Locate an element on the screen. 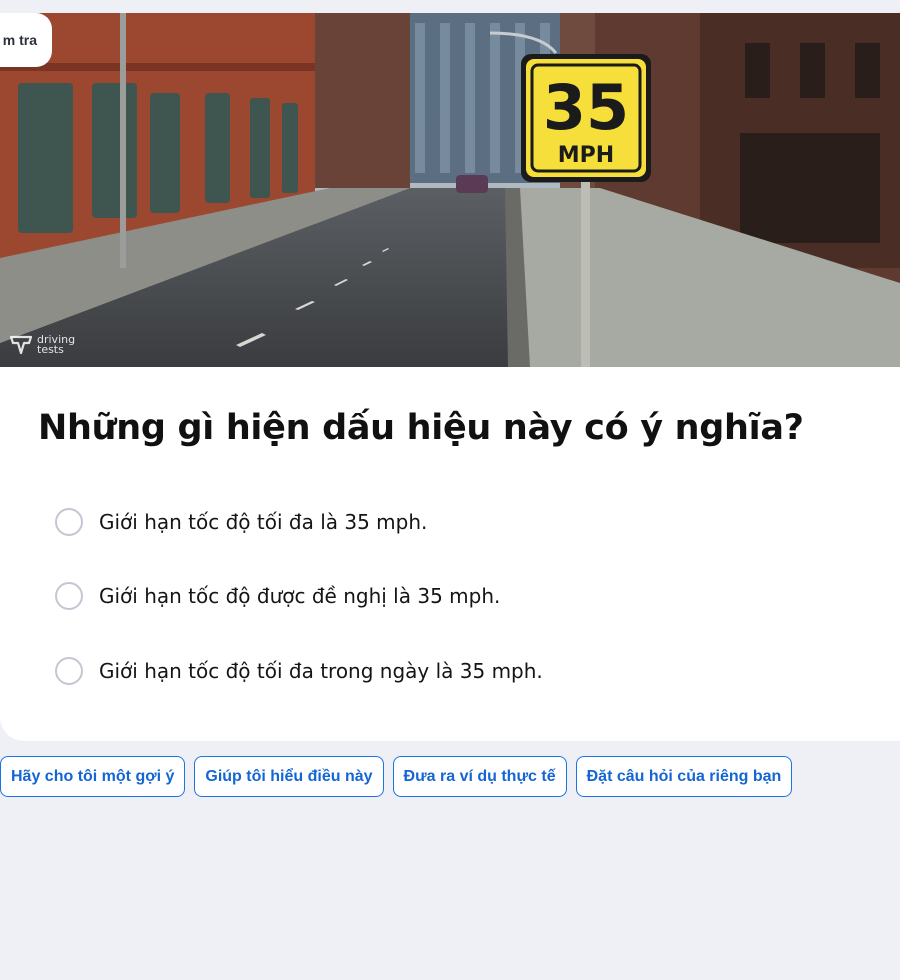 The image size is (900, 980). answer-option-1: Giới hạn tốc độ tối đa là 35 mph. is located at coordinates (241, 522).